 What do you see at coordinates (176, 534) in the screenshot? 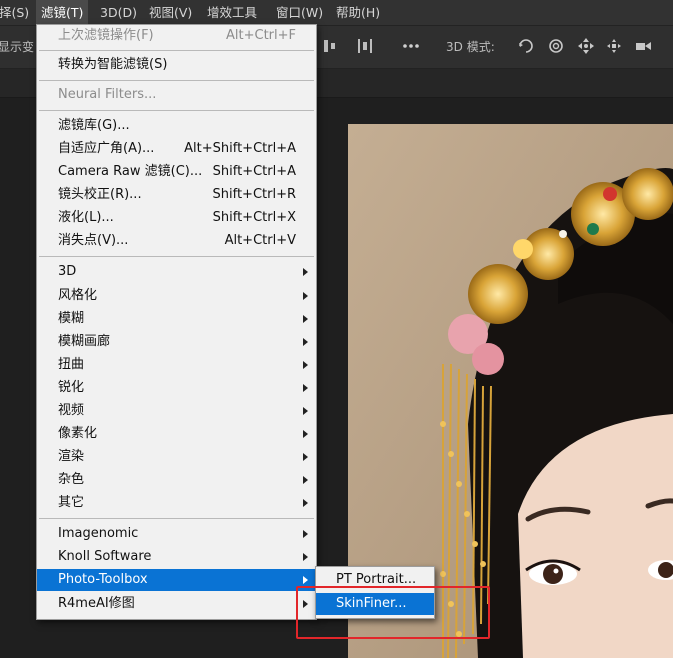
I see `filter-menu-item: Imagenomic` at bounding box center [176, 534].